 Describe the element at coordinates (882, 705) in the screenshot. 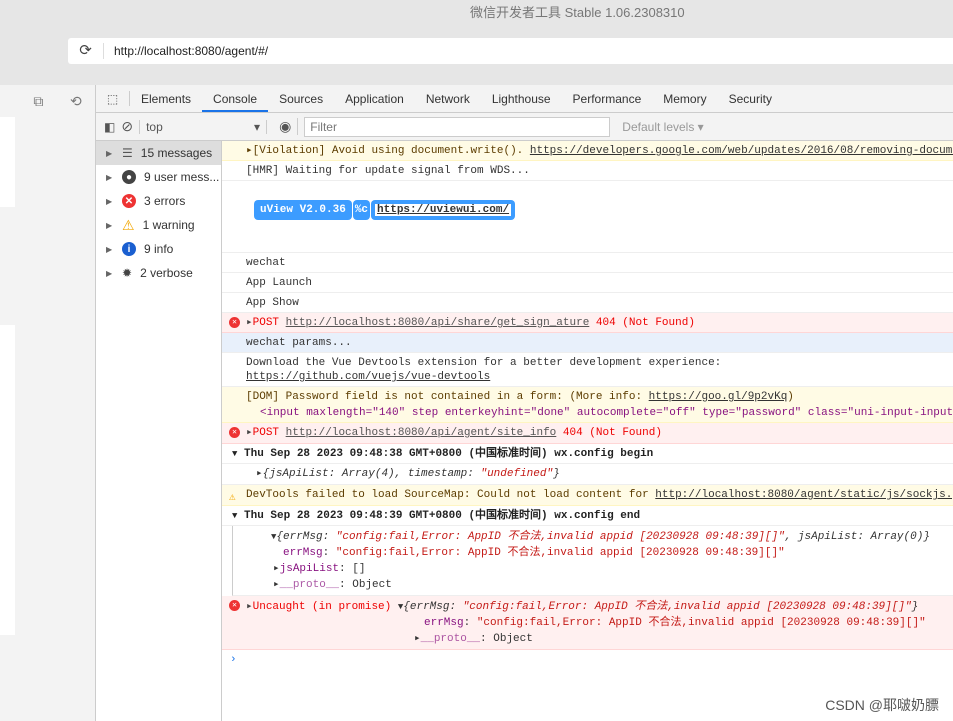

I see `watermark: CSDN @耶啵奶膘` at that location.